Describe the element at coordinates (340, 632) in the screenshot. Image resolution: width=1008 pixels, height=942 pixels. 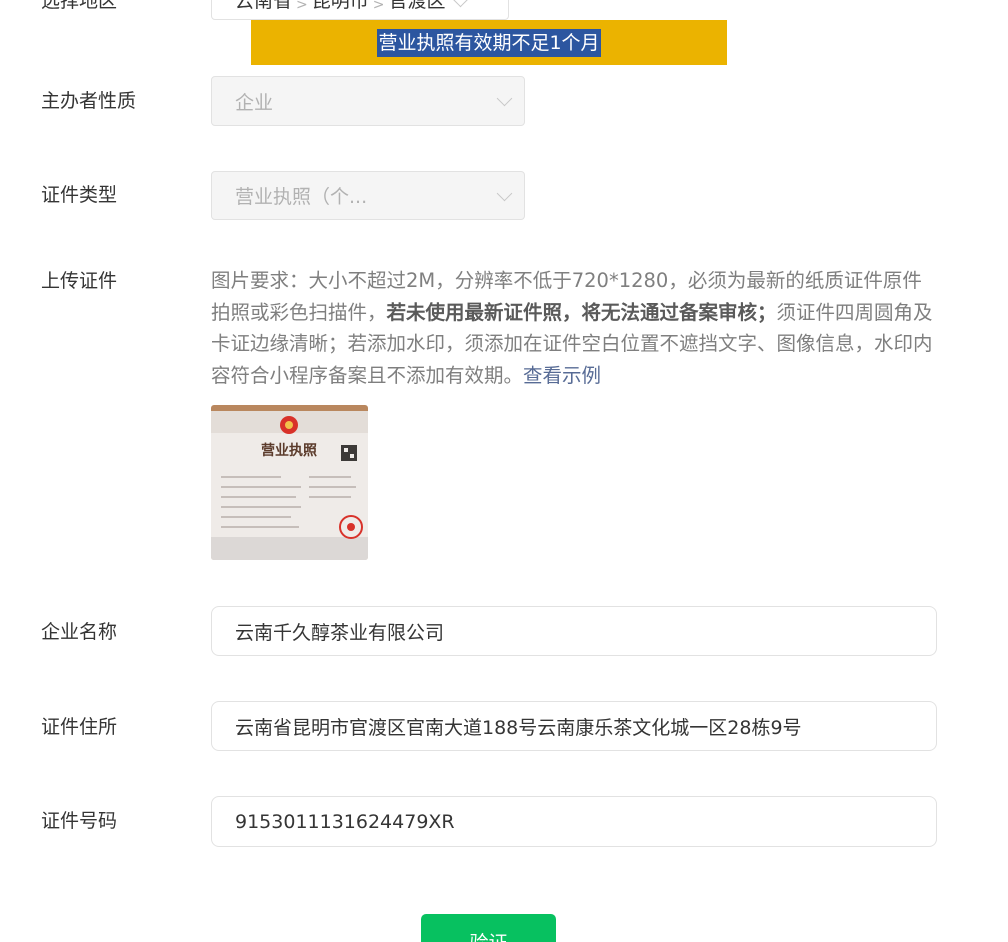
I see `company-name-value: 云南千久醇茶业有限公司` at that location.